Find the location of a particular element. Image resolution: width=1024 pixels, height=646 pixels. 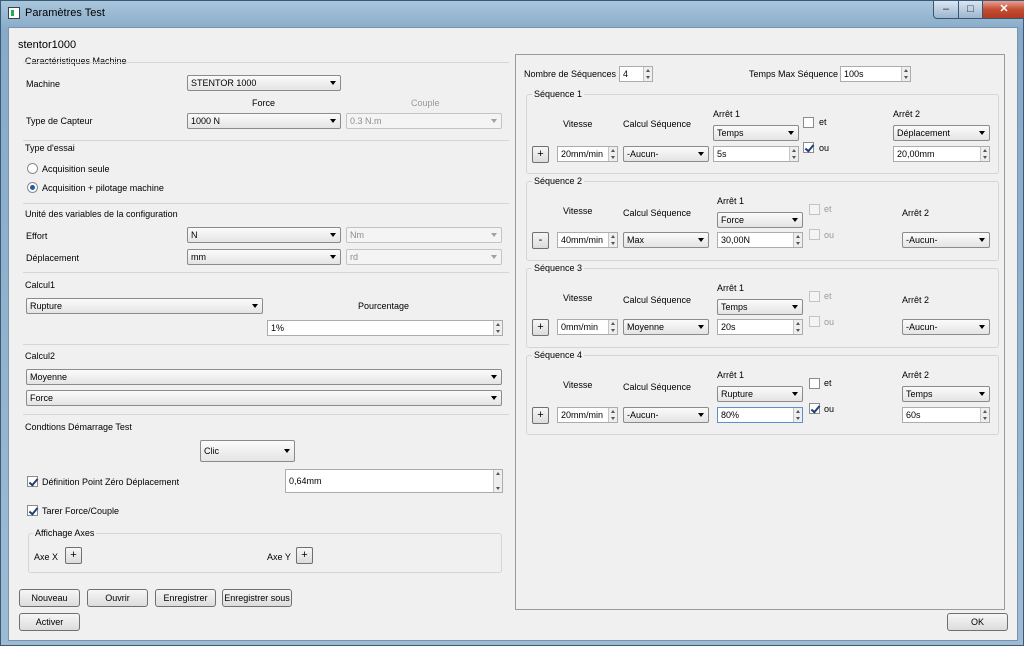

enregistrer-sous-button: Enregistrer sous is located at coordinates (257, 598).